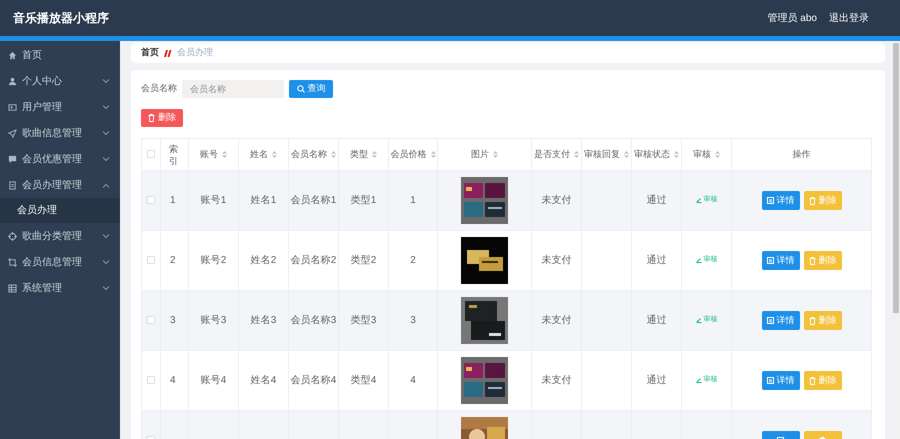 Image resolution: width=900 pixels, height=439 pixels. What do you see at coordinates (552, 153) in the screenshot?
I see `column-header: 是否支付` at bounding box center [552, 153].